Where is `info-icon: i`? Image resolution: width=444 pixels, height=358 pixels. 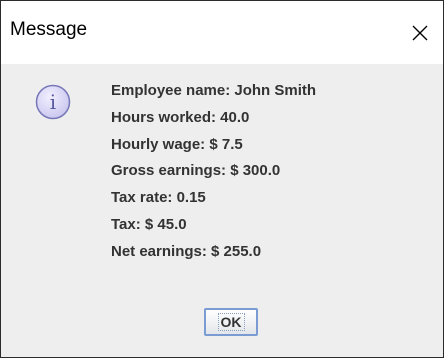
info-icon: i is located at coordinates (53, 102).